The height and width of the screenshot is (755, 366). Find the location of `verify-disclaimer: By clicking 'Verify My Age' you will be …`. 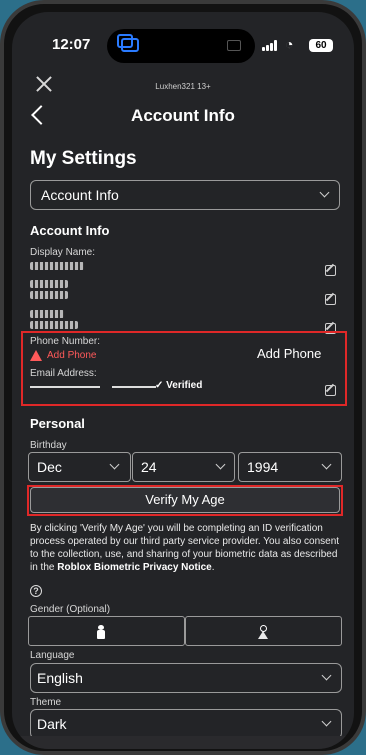

verify-disclaimer: By clicking 'Verify My Age' you will be … is located at coordinates (185, 548).